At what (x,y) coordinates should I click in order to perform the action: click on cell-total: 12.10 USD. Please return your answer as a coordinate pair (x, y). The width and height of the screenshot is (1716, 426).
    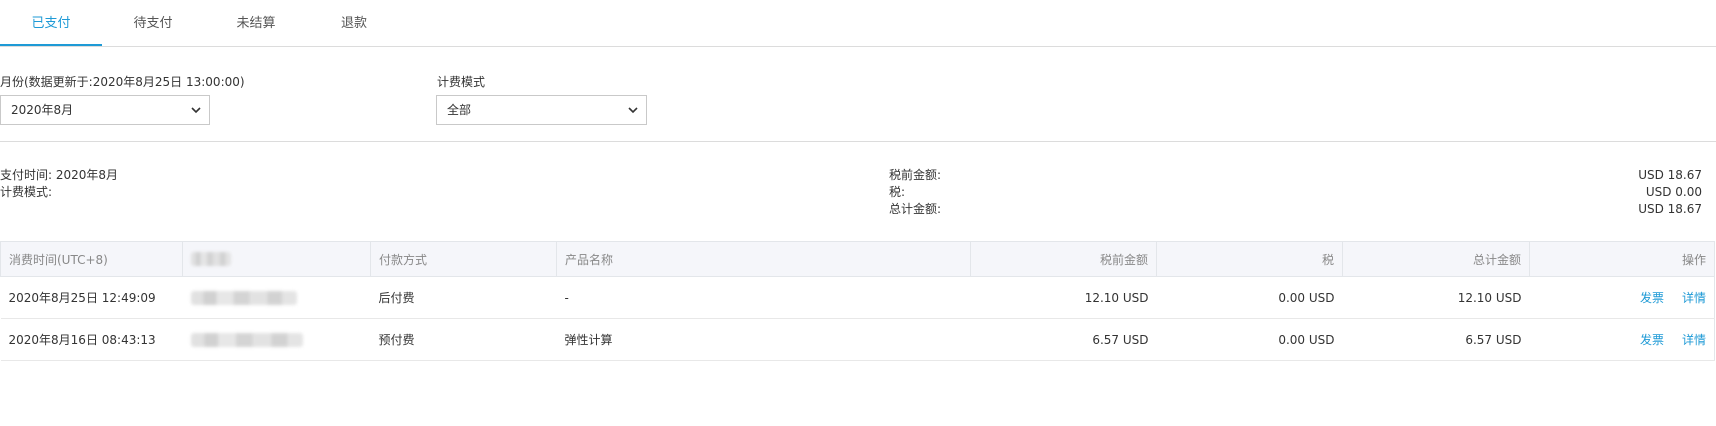
    Looking at the image, I should click on (1436, 297).